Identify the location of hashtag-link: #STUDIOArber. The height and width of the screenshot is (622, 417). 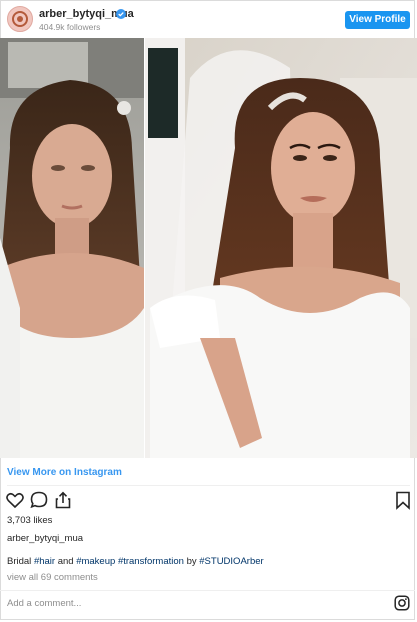
(231, 561).